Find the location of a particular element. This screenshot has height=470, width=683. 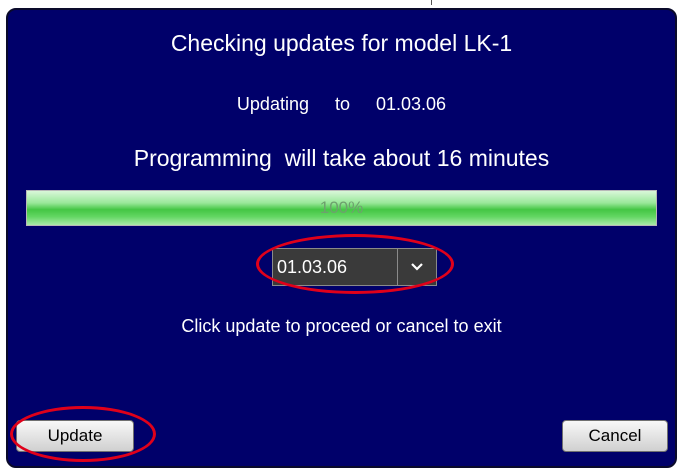

chevron-down-icon is located at coordinates (417, 267).